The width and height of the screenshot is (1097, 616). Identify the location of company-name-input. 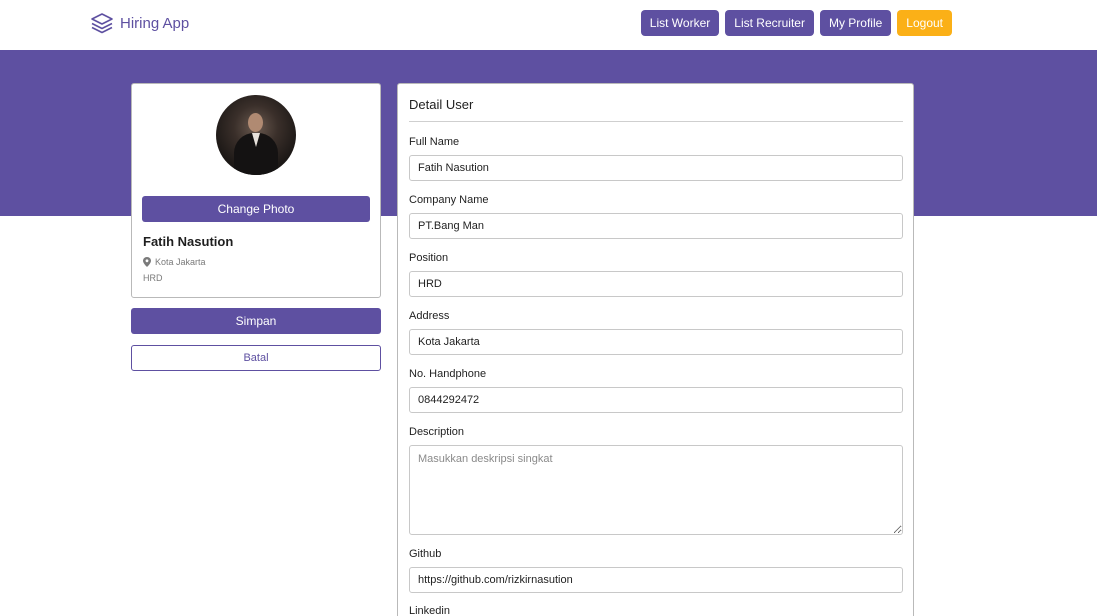
(656, 226).